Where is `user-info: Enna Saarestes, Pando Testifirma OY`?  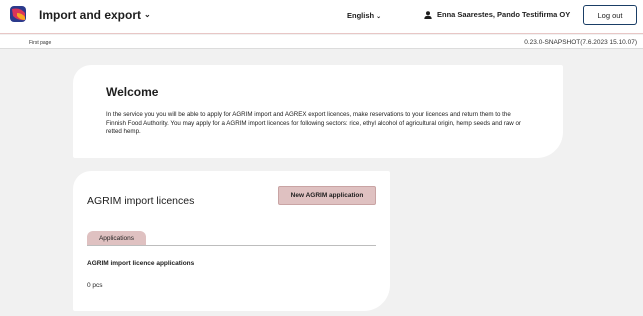 user-info: Enna Saarestes, Pando Testifirma OY is located at coordinates (497, 14).